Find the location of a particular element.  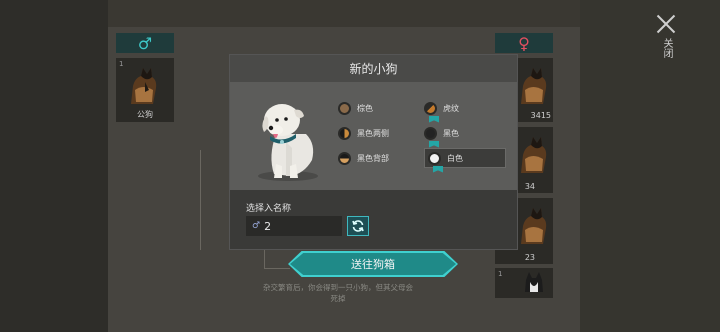

color-option-label: 白色 is located at coordinates (455, 158).